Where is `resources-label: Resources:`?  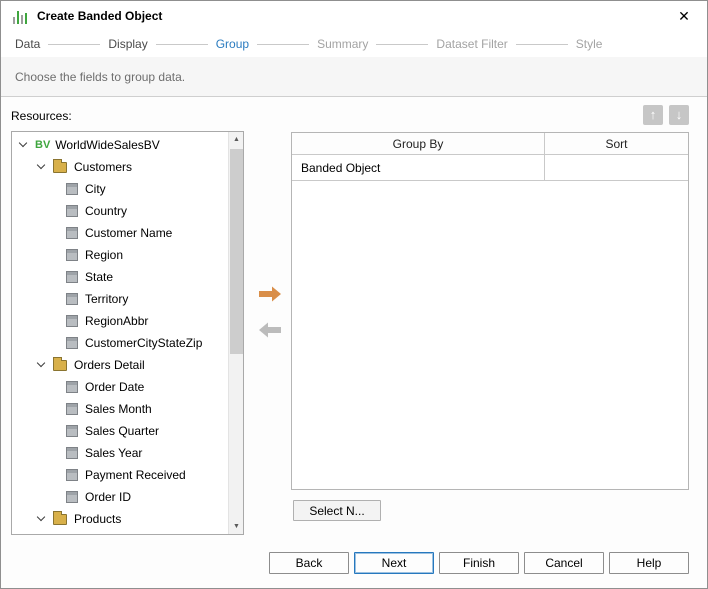
resources-label: Resources: is located at coordinates (41, 116).